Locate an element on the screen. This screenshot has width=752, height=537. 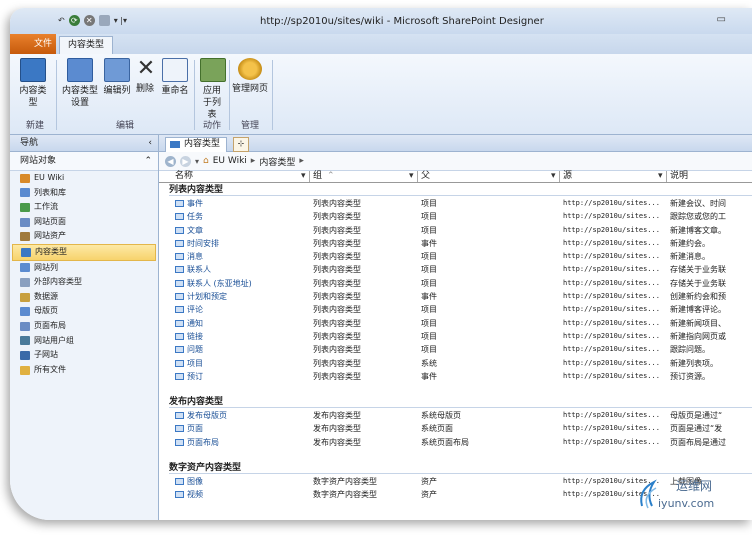
content-type-name: 评论 is located at coordinates (195, 309).